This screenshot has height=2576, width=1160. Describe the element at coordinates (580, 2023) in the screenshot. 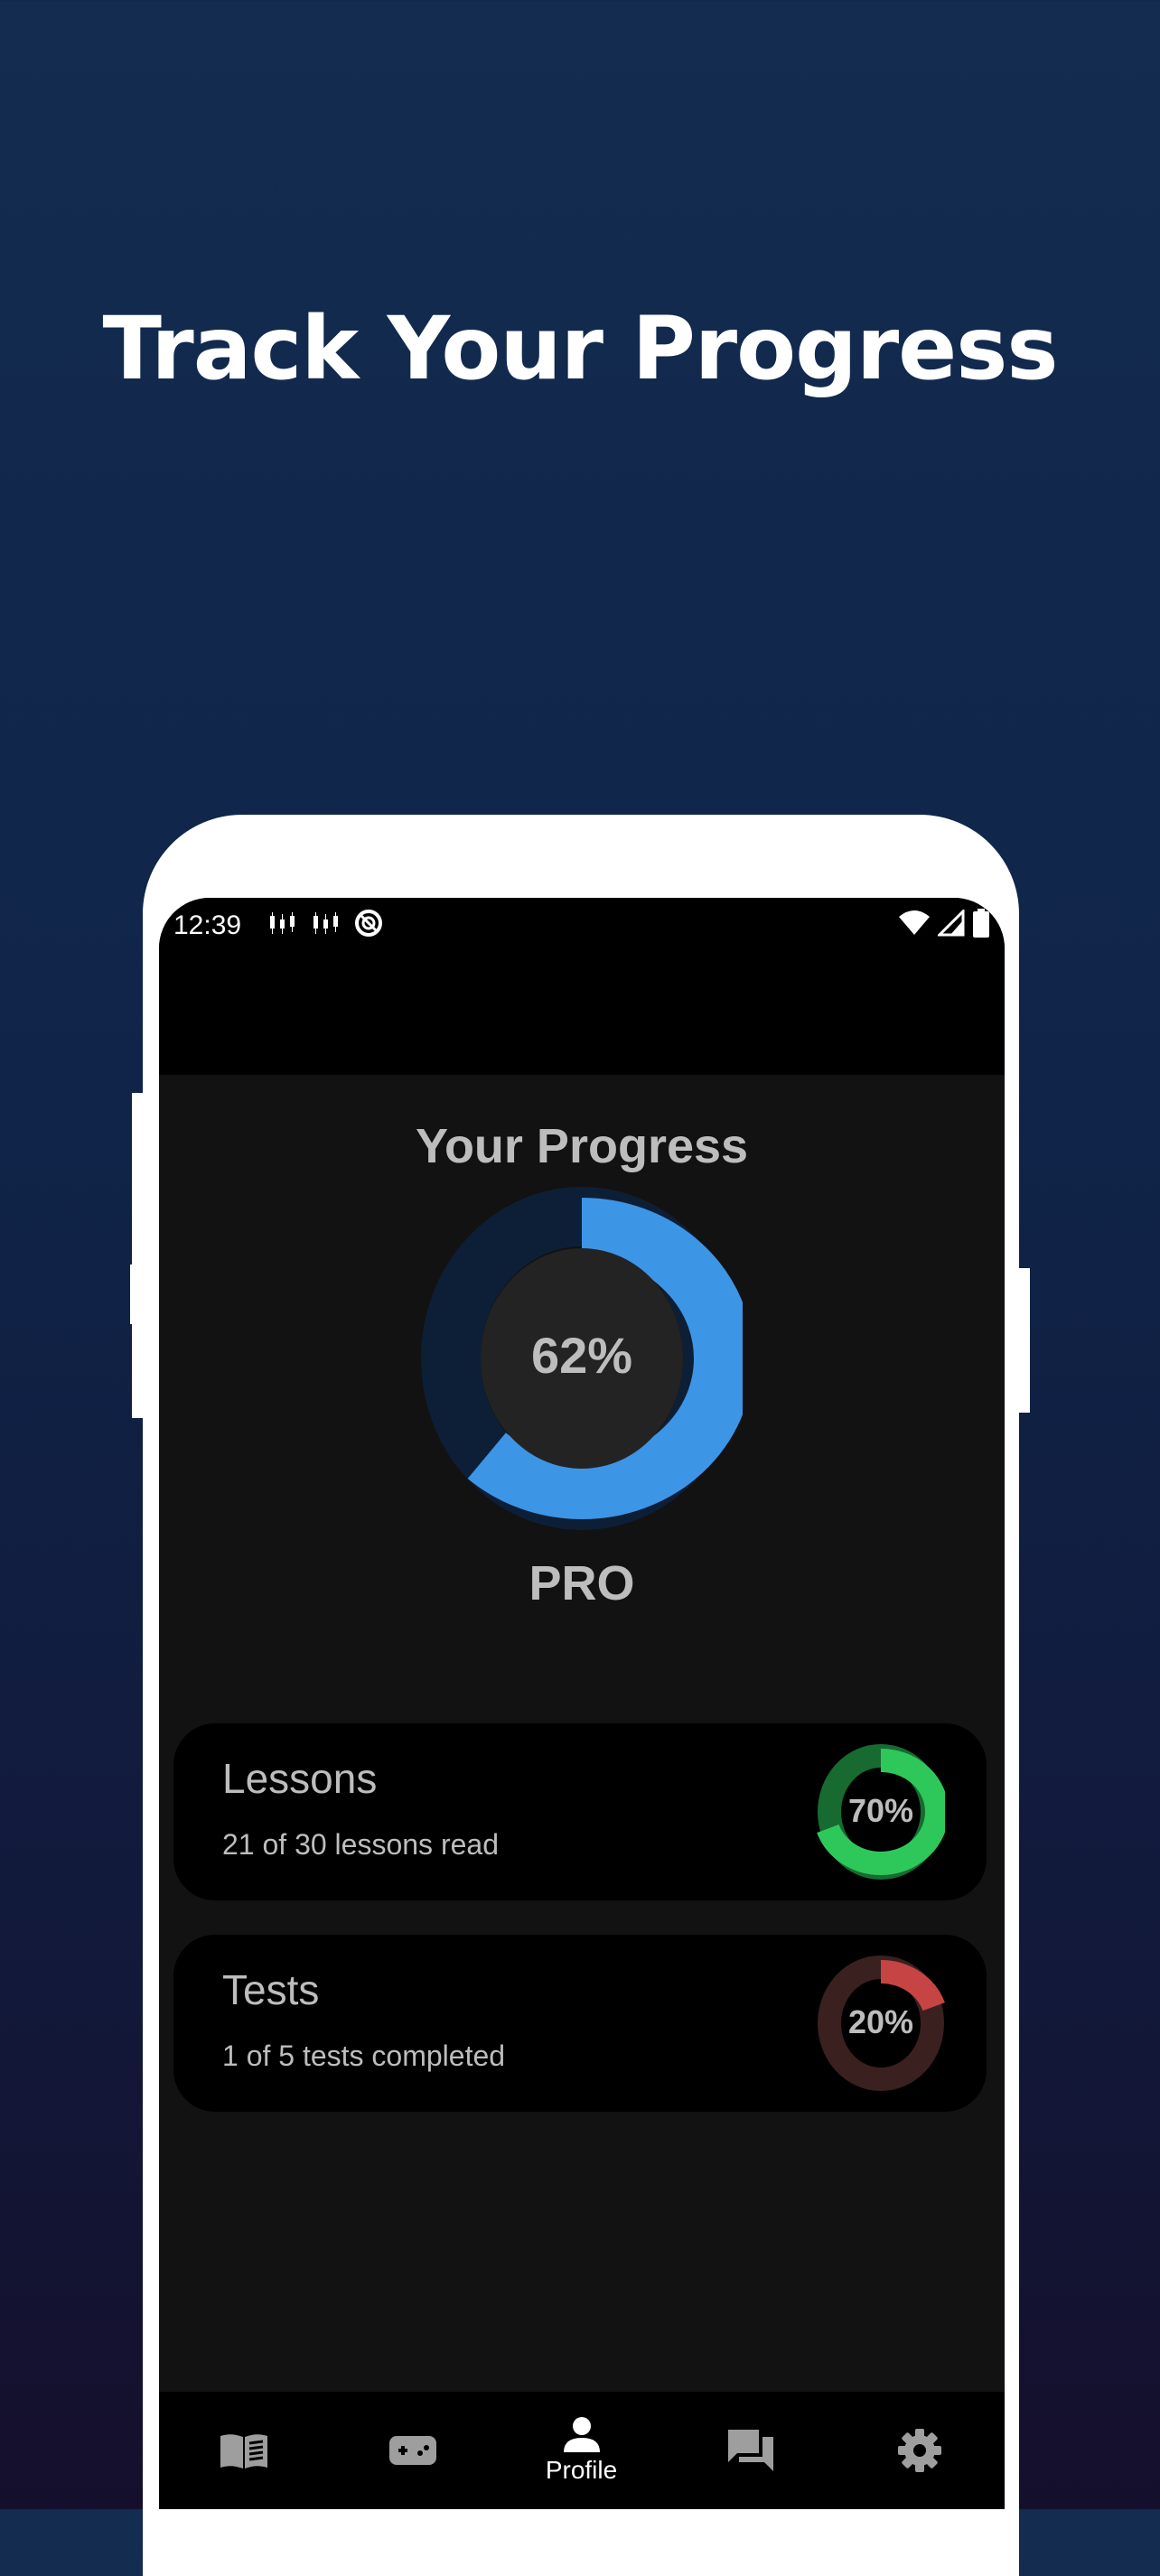

I see `tests-card: Tests 1 of 5 tests completed 20%` at that location.